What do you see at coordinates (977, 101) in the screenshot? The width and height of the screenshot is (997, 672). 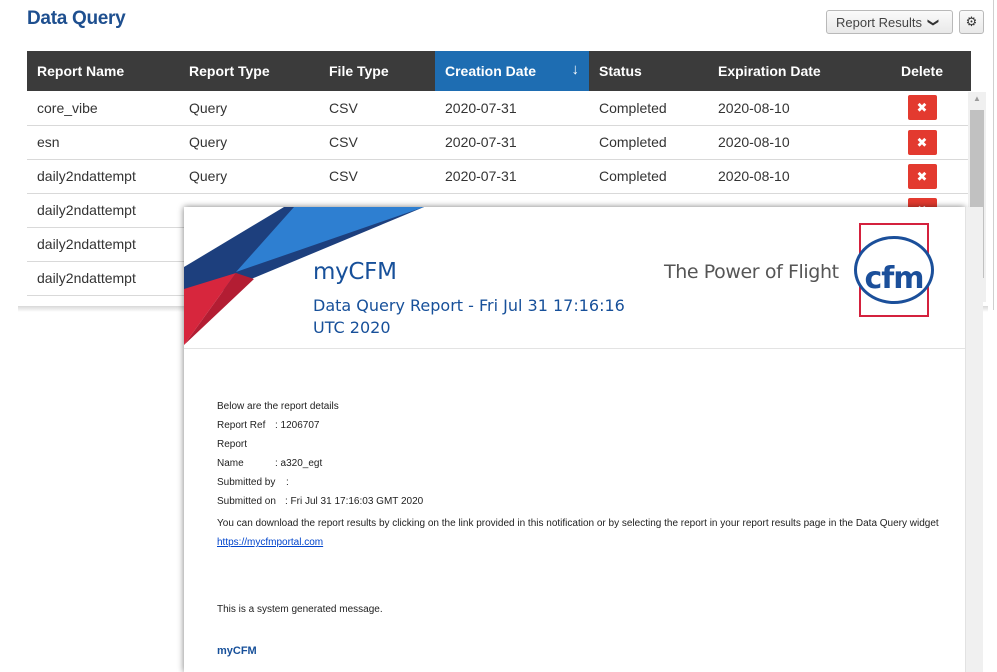 I see `scroll-up-icon: ▲` at bounding box center [977, 101].